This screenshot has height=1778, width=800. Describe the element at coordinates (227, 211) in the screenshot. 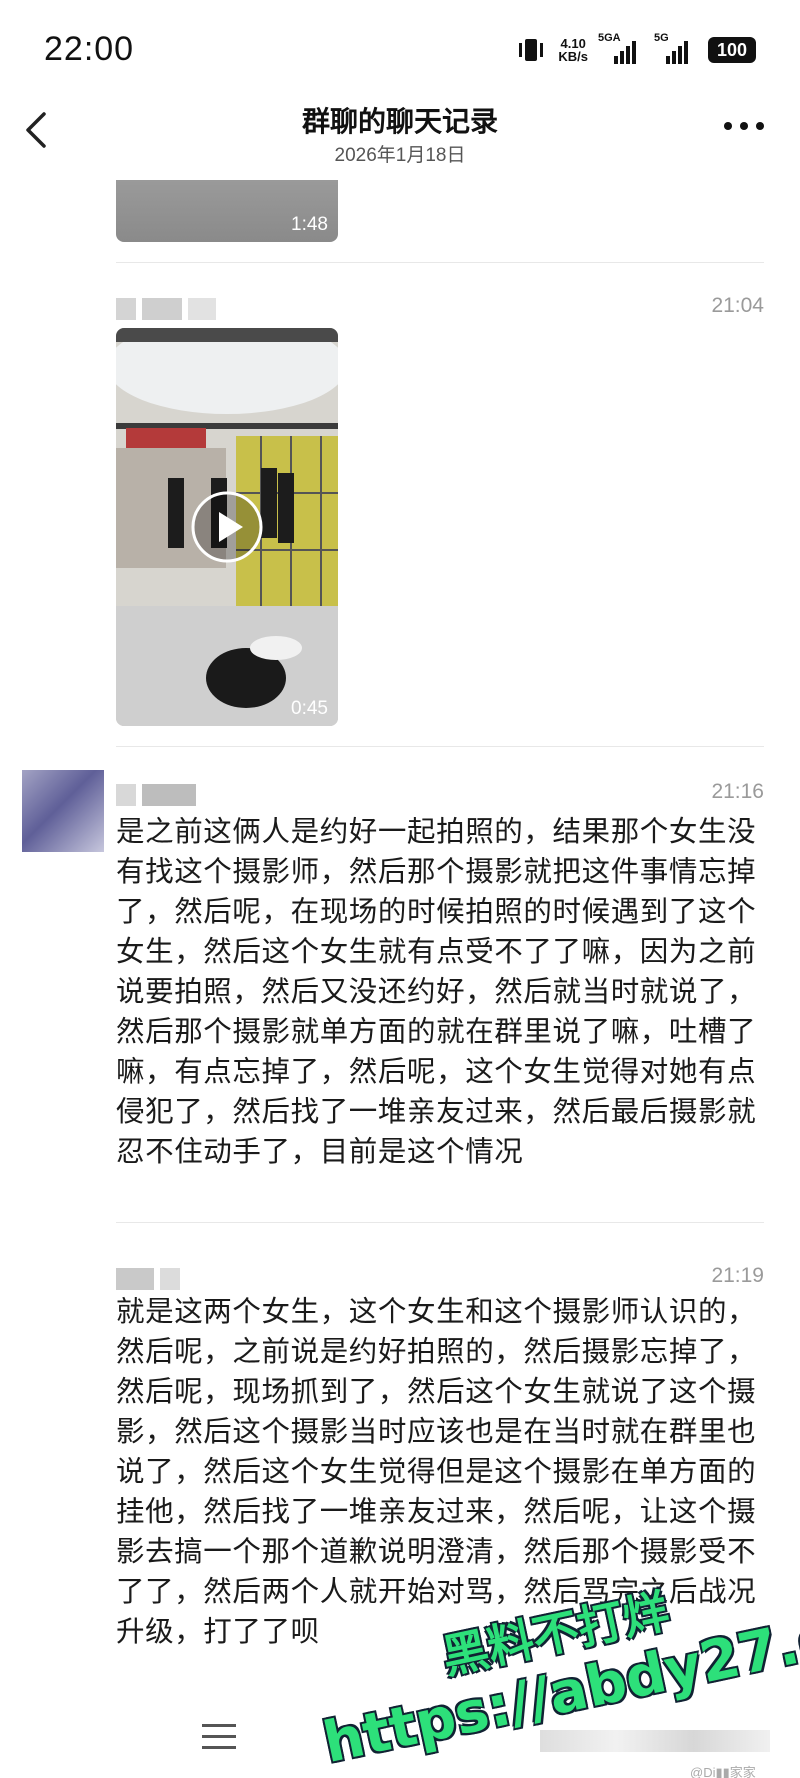

I see `video-message-1: 1:48` at that location.